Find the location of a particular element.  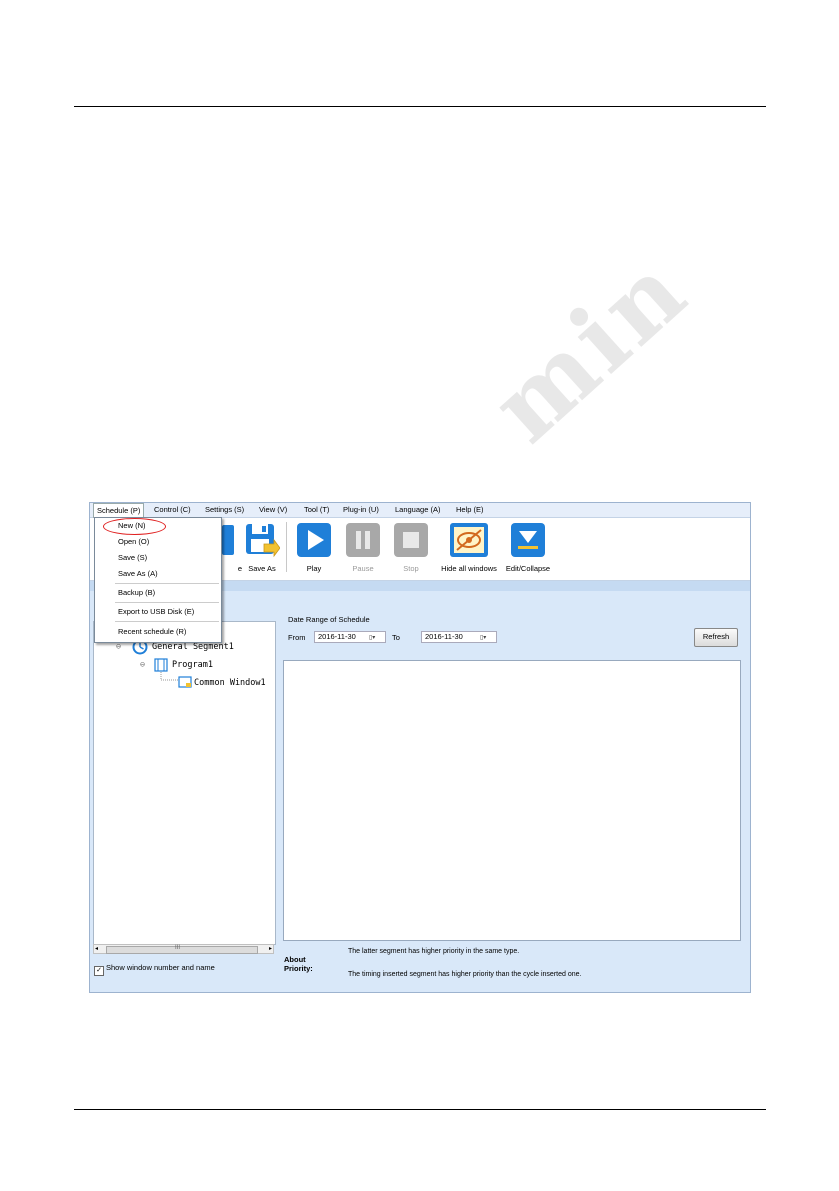

menu-language: Language (A) is located at coordinates (417, 510).